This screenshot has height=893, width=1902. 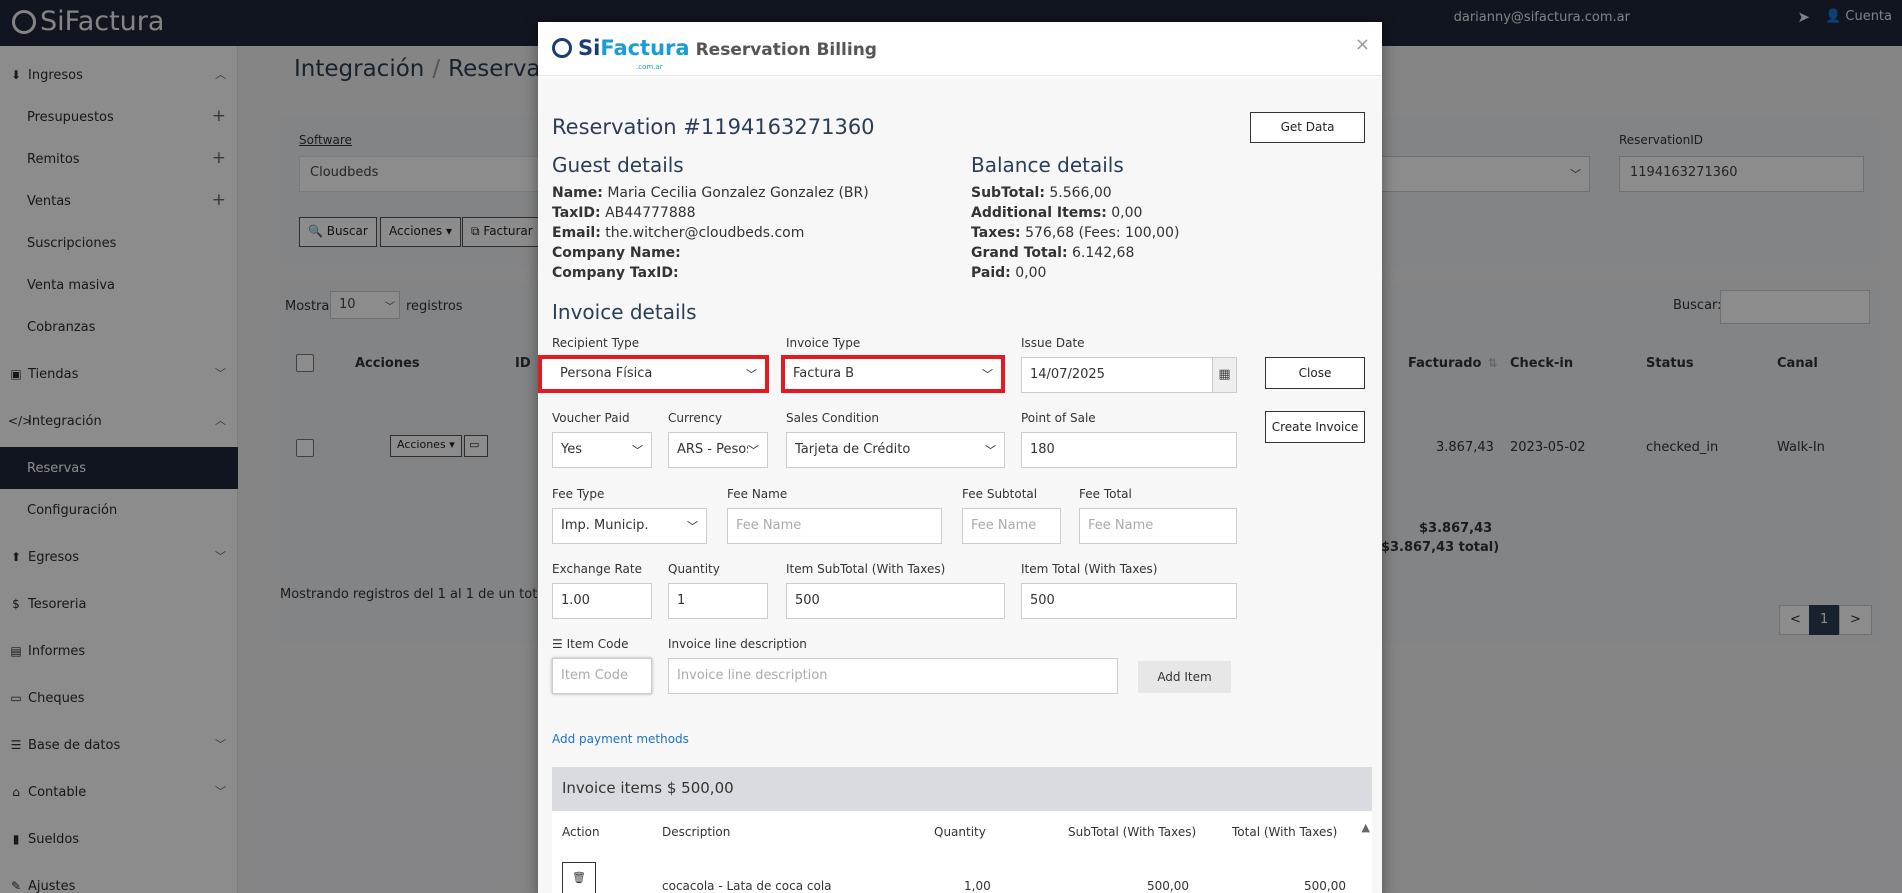 I want to click on voucher-paid-select: Yes ﹀, so click(x=602, y=450).